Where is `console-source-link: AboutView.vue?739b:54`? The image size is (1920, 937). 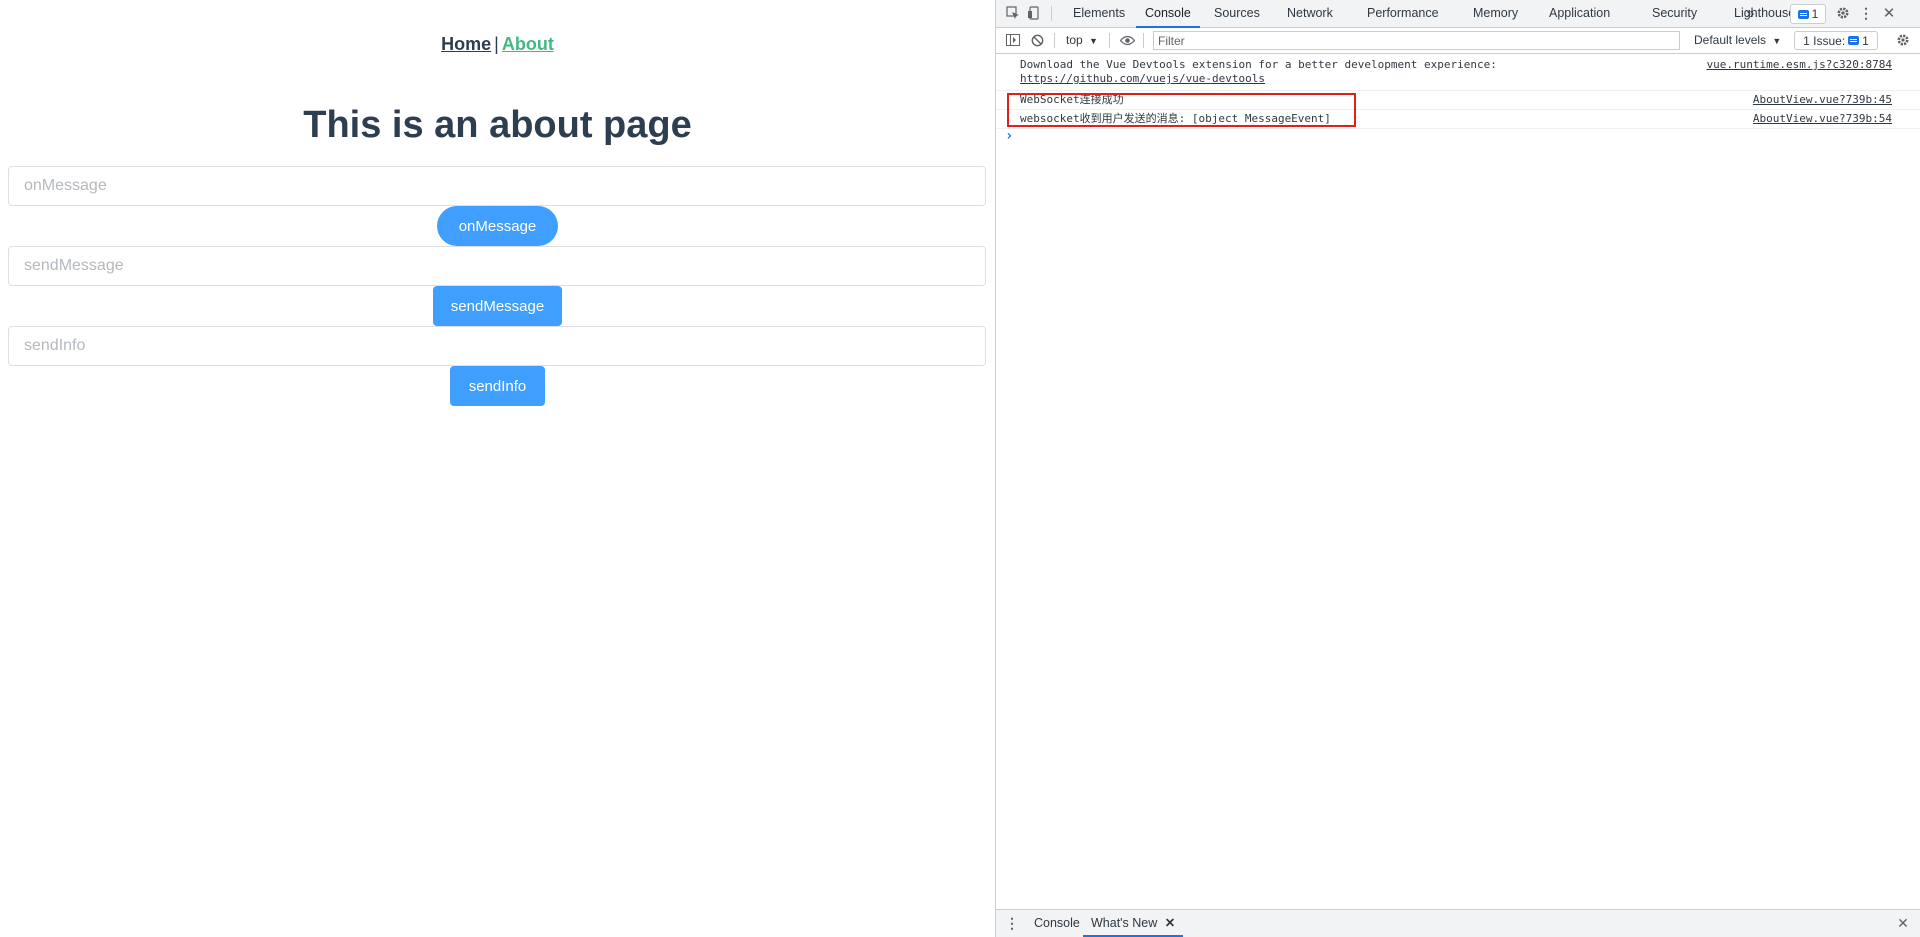 console-source-link: AboutView.vue?739b:54 is located at coordinates (1822, 119).